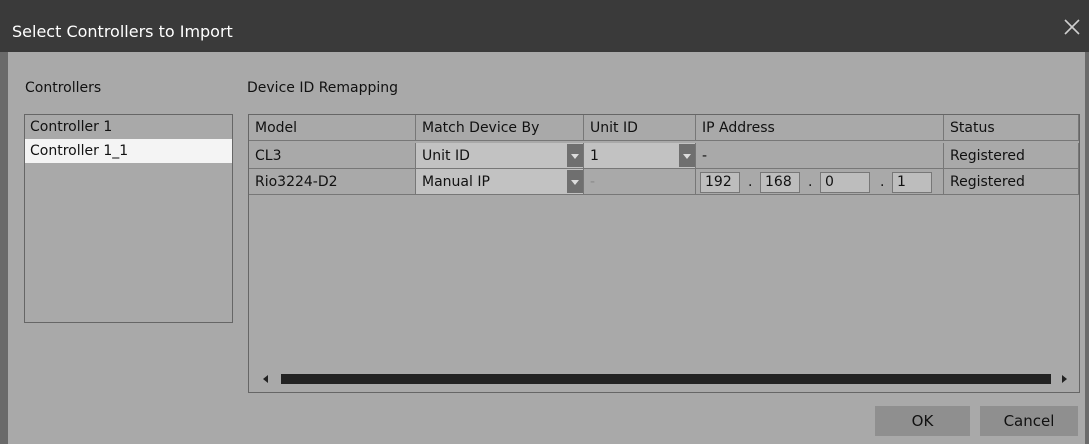 Image resolution: width=1089 pixels, height=444 pixels. What do you see at coordinates (332, 128) in the screenshot?
I see `column-header-model: Model` at bounding box center [332, 128].